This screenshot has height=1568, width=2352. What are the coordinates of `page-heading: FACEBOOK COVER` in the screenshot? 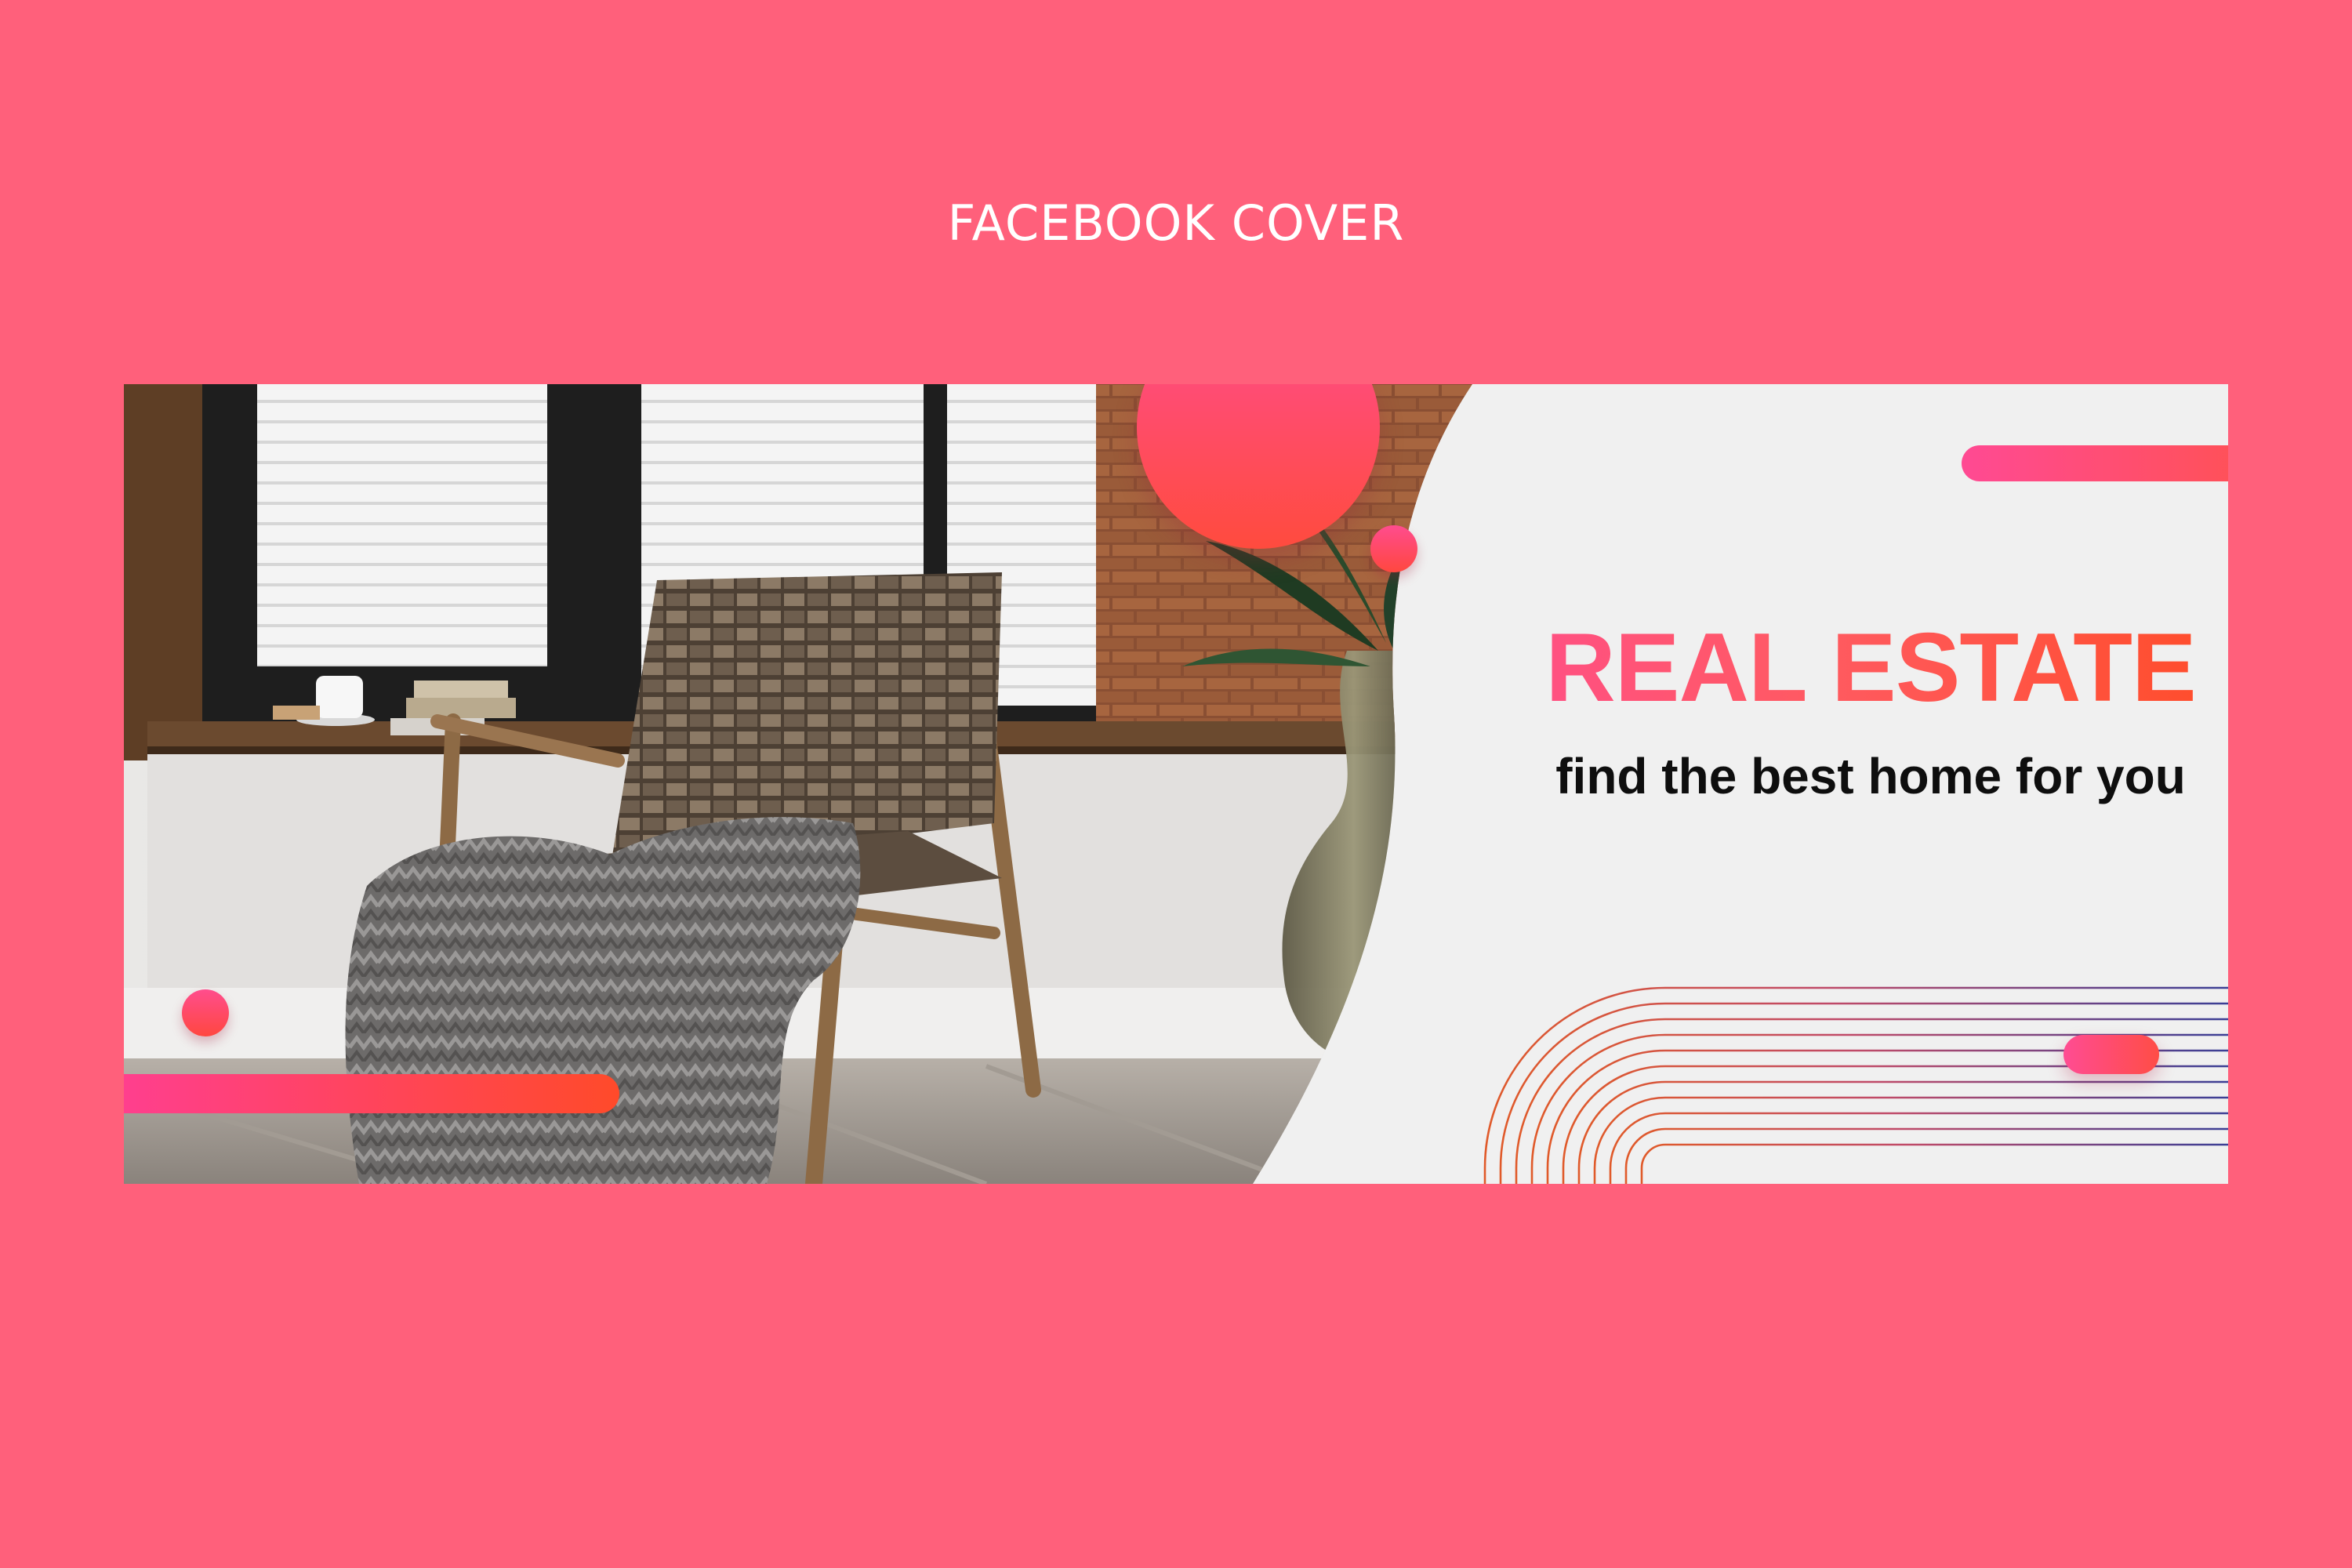 It's located at (1176, 223).